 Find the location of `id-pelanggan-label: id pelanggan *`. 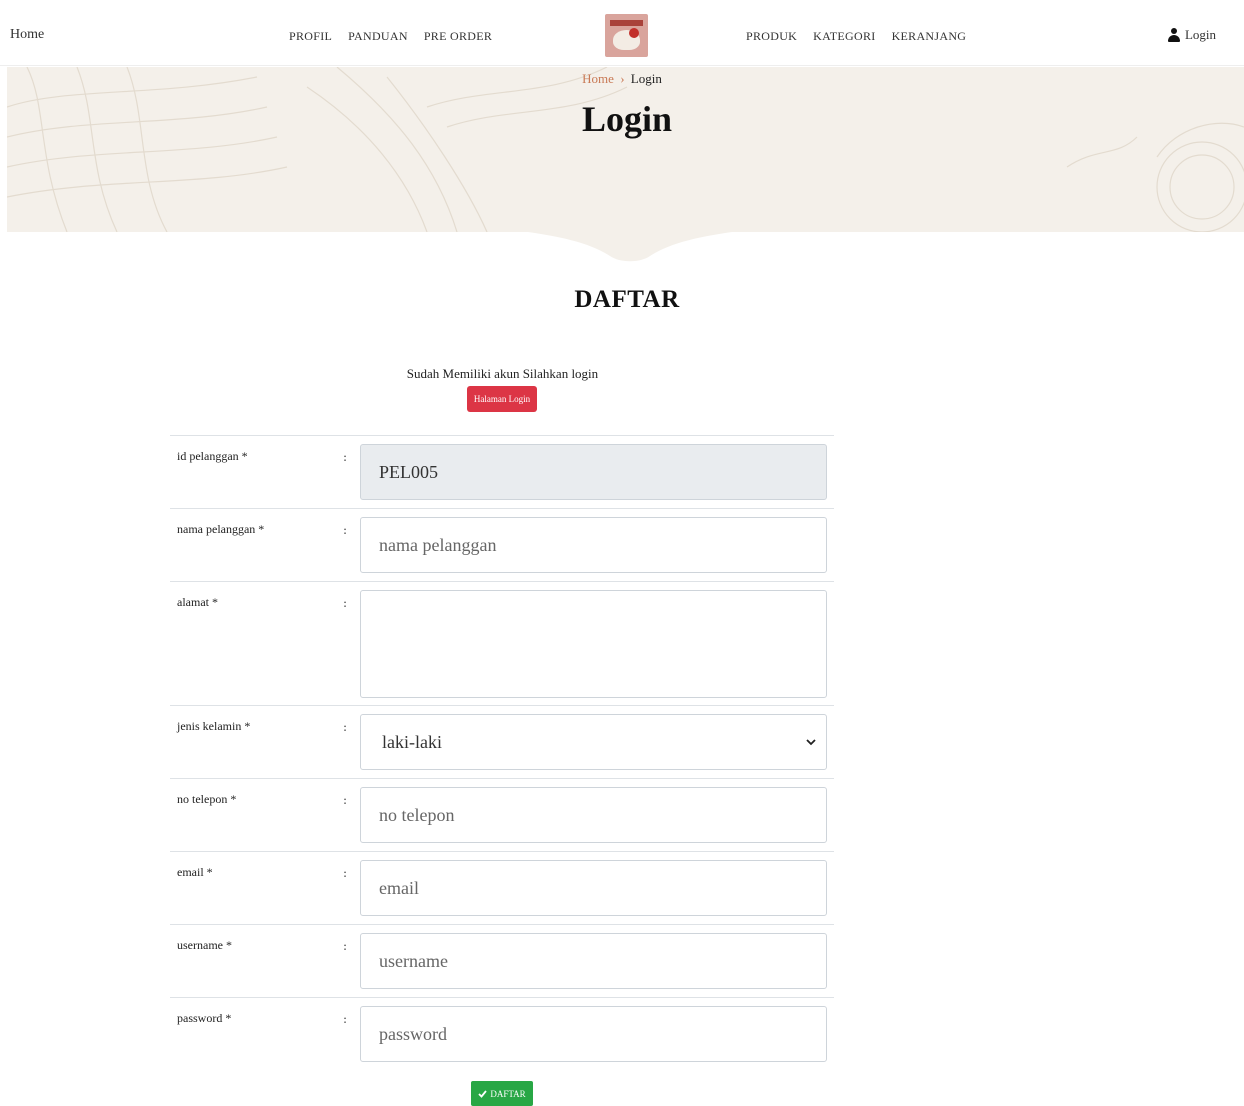

id-pelanggan-label: id pelanggan * is located at coordinates (212, 456).